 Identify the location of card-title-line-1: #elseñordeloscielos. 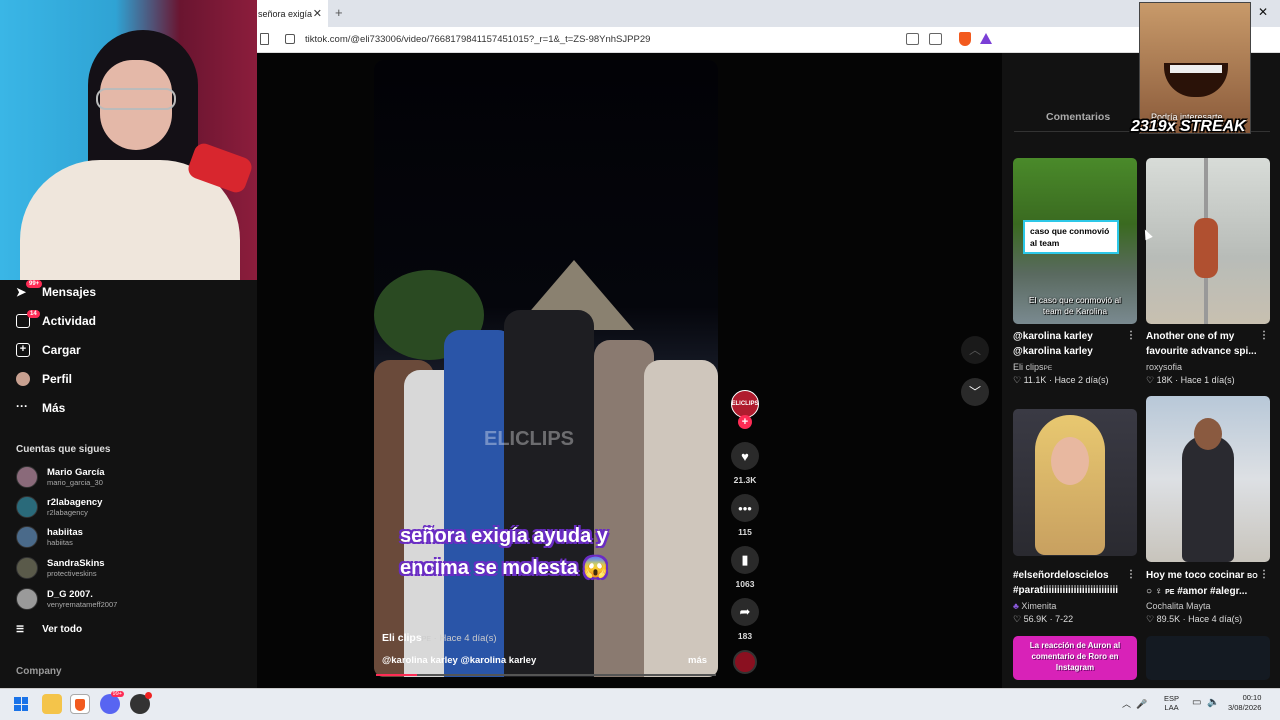
(1061, 575).